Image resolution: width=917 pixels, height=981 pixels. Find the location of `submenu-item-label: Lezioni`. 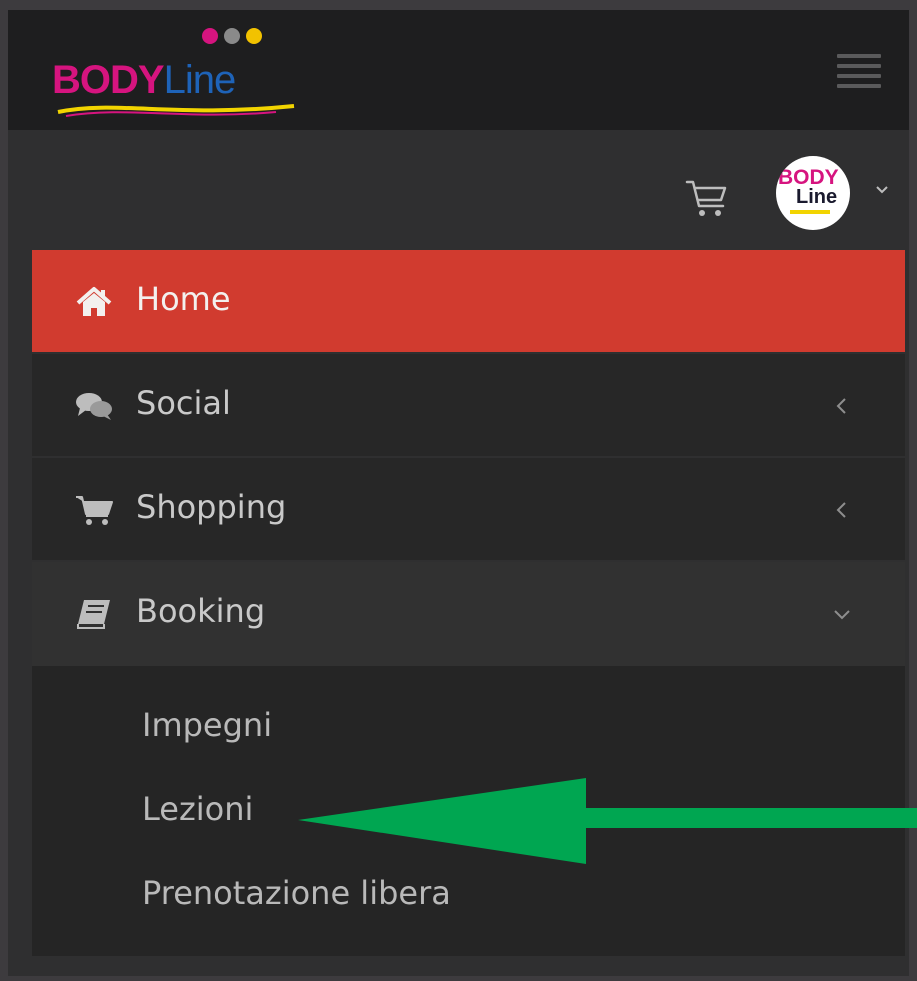

submenu-item-label: Lezioni is located at coordinates (198, 809).